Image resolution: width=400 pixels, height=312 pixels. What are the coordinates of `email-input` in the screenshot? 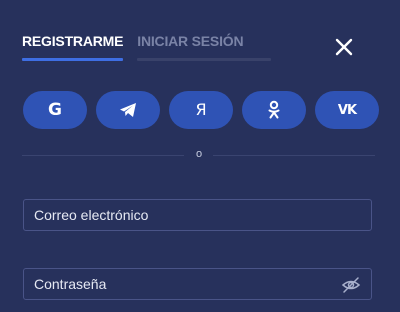 It's located at (184, 215).